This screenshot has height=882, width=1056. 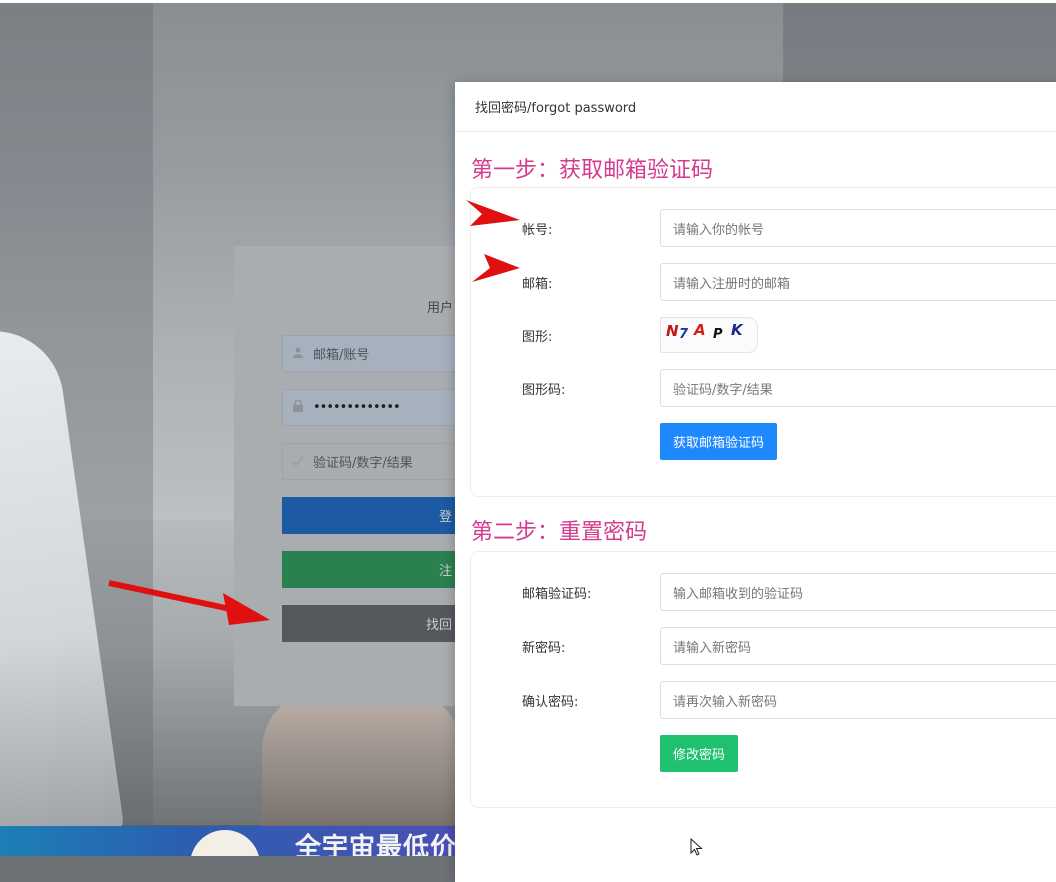 What do you see at coordinates (732, 284) in the screenshot?
I see `email-placeholder: 请输入注册时的邮箱` at bounding box center [732, 284].